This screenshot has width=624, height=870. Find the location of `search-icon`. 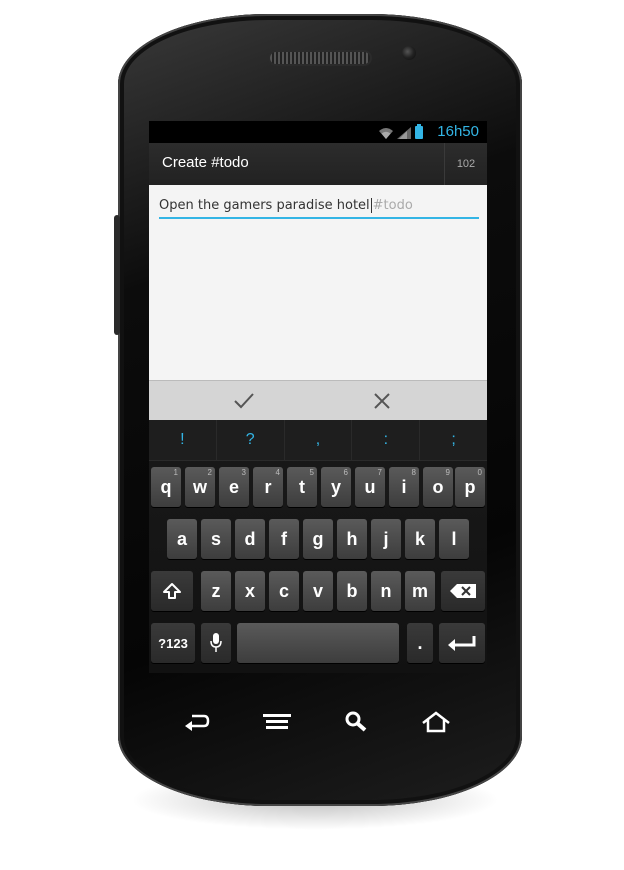

search-icon is located at coordinates (356, 721).